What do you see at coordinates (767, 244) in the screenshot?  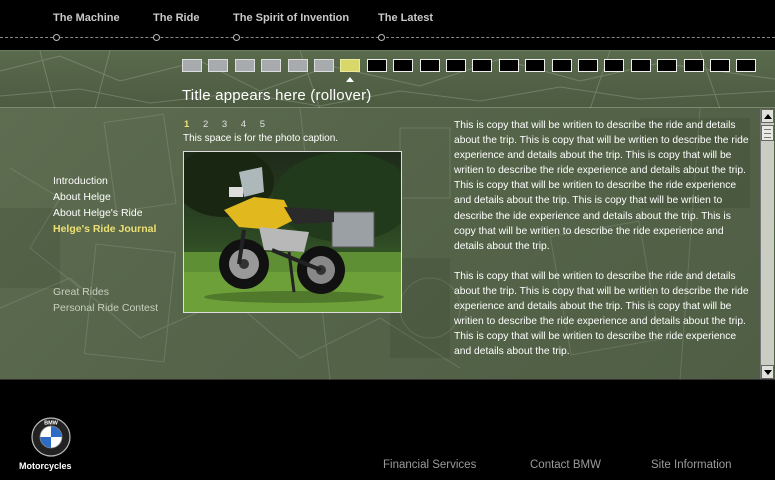 I see `copy-scrollbar` at bounding box center [767, 244].